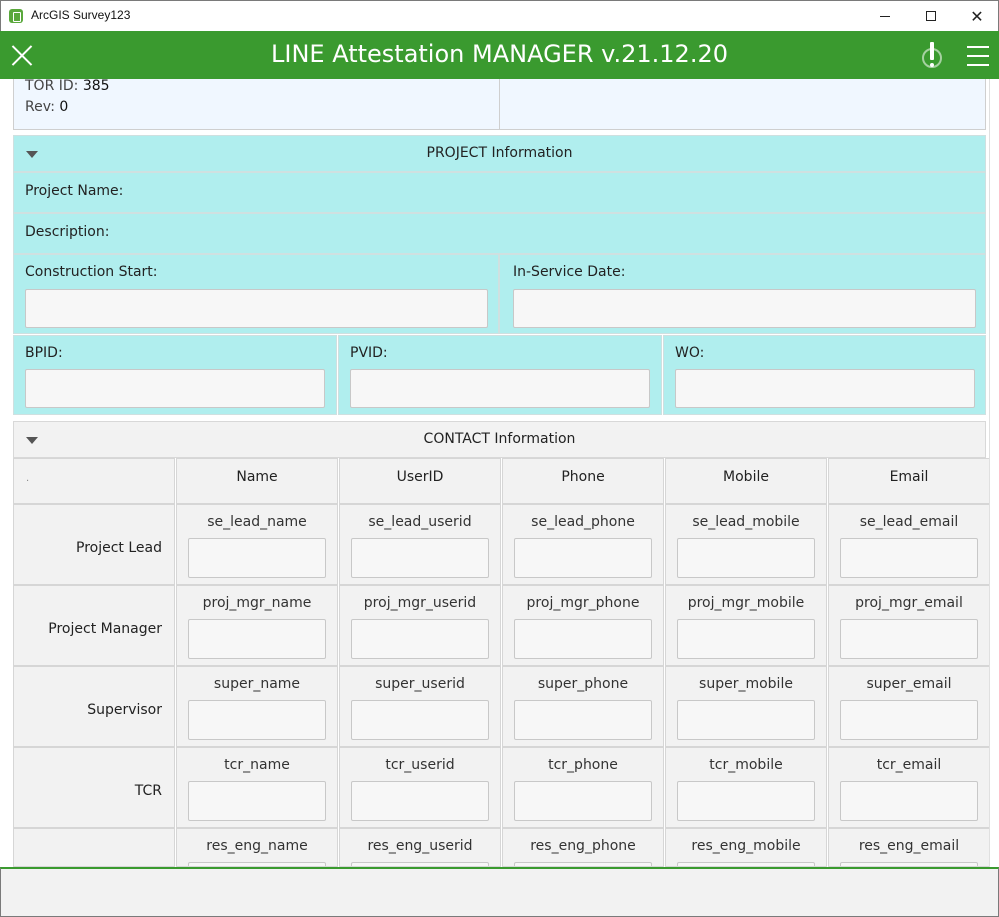 The width and height of the screenshot is (999, 917). Describe the element at coordinates (746, 522) in the screenshot. I see `contact-field-label: se_lead_mobile` at that location.